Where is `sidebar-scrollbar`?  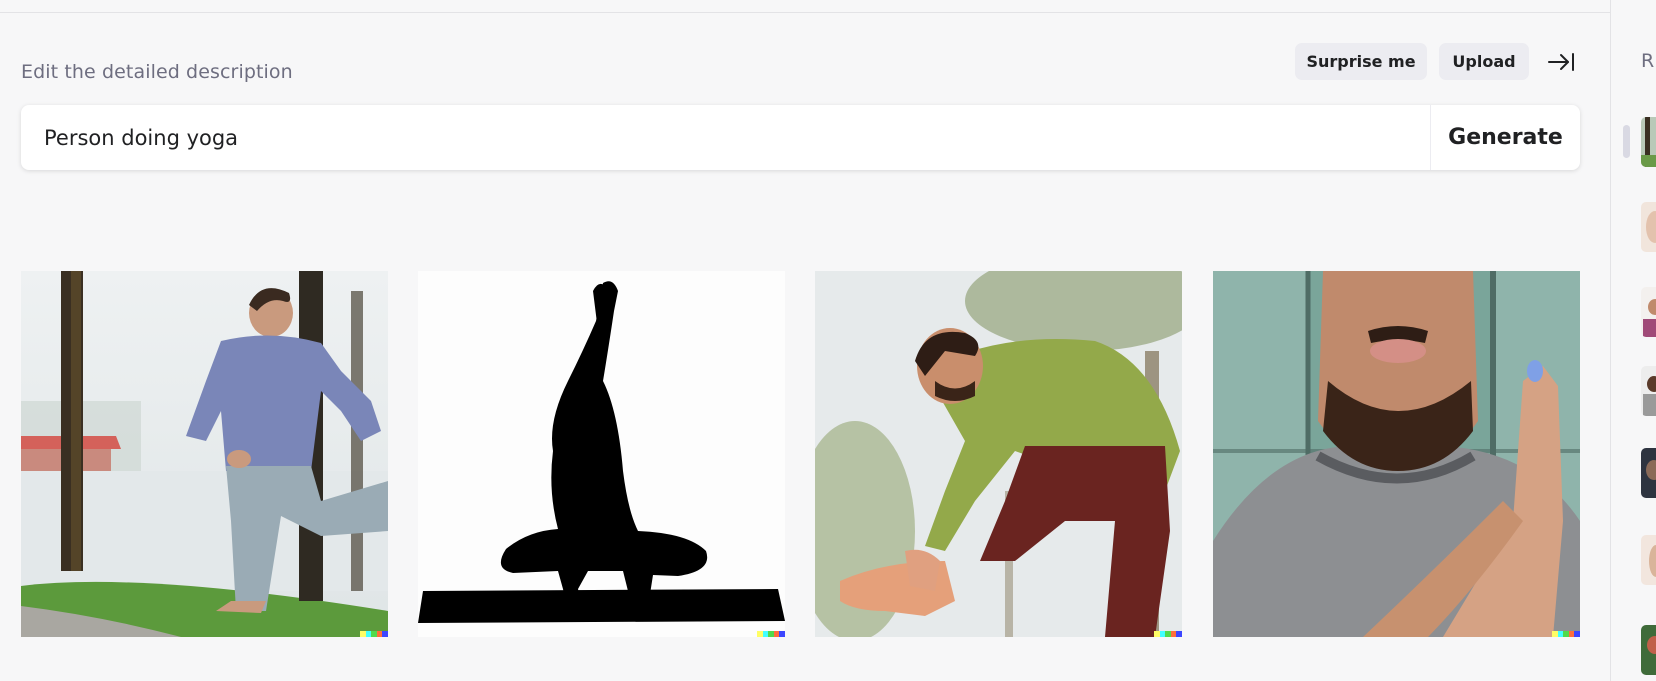
sidebar-scrollbar is located at coordinates (1626, 141).